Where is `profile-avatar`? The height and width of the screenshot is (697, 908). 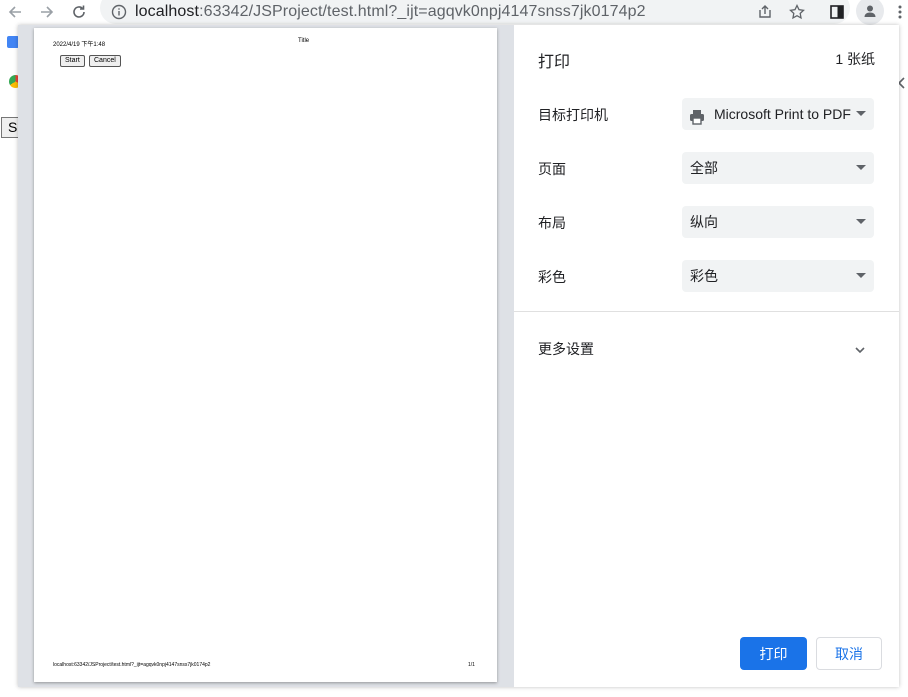
profile-avatar is located at coordinates (870, 12).